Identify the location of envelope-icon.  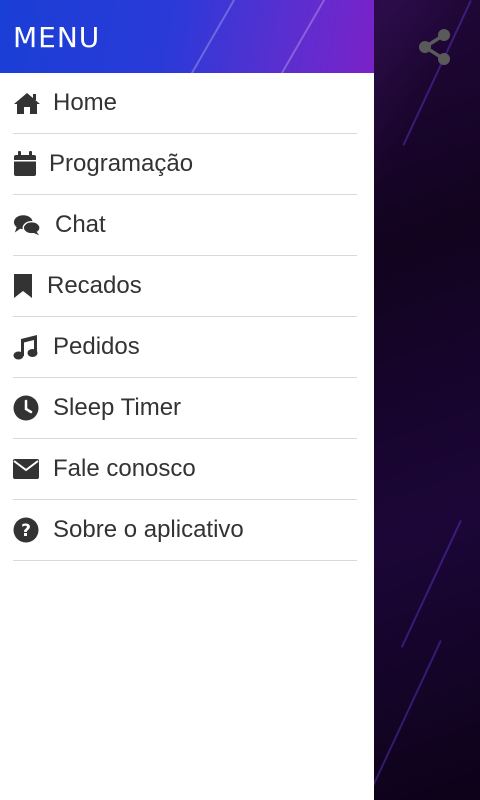
(27, 469).